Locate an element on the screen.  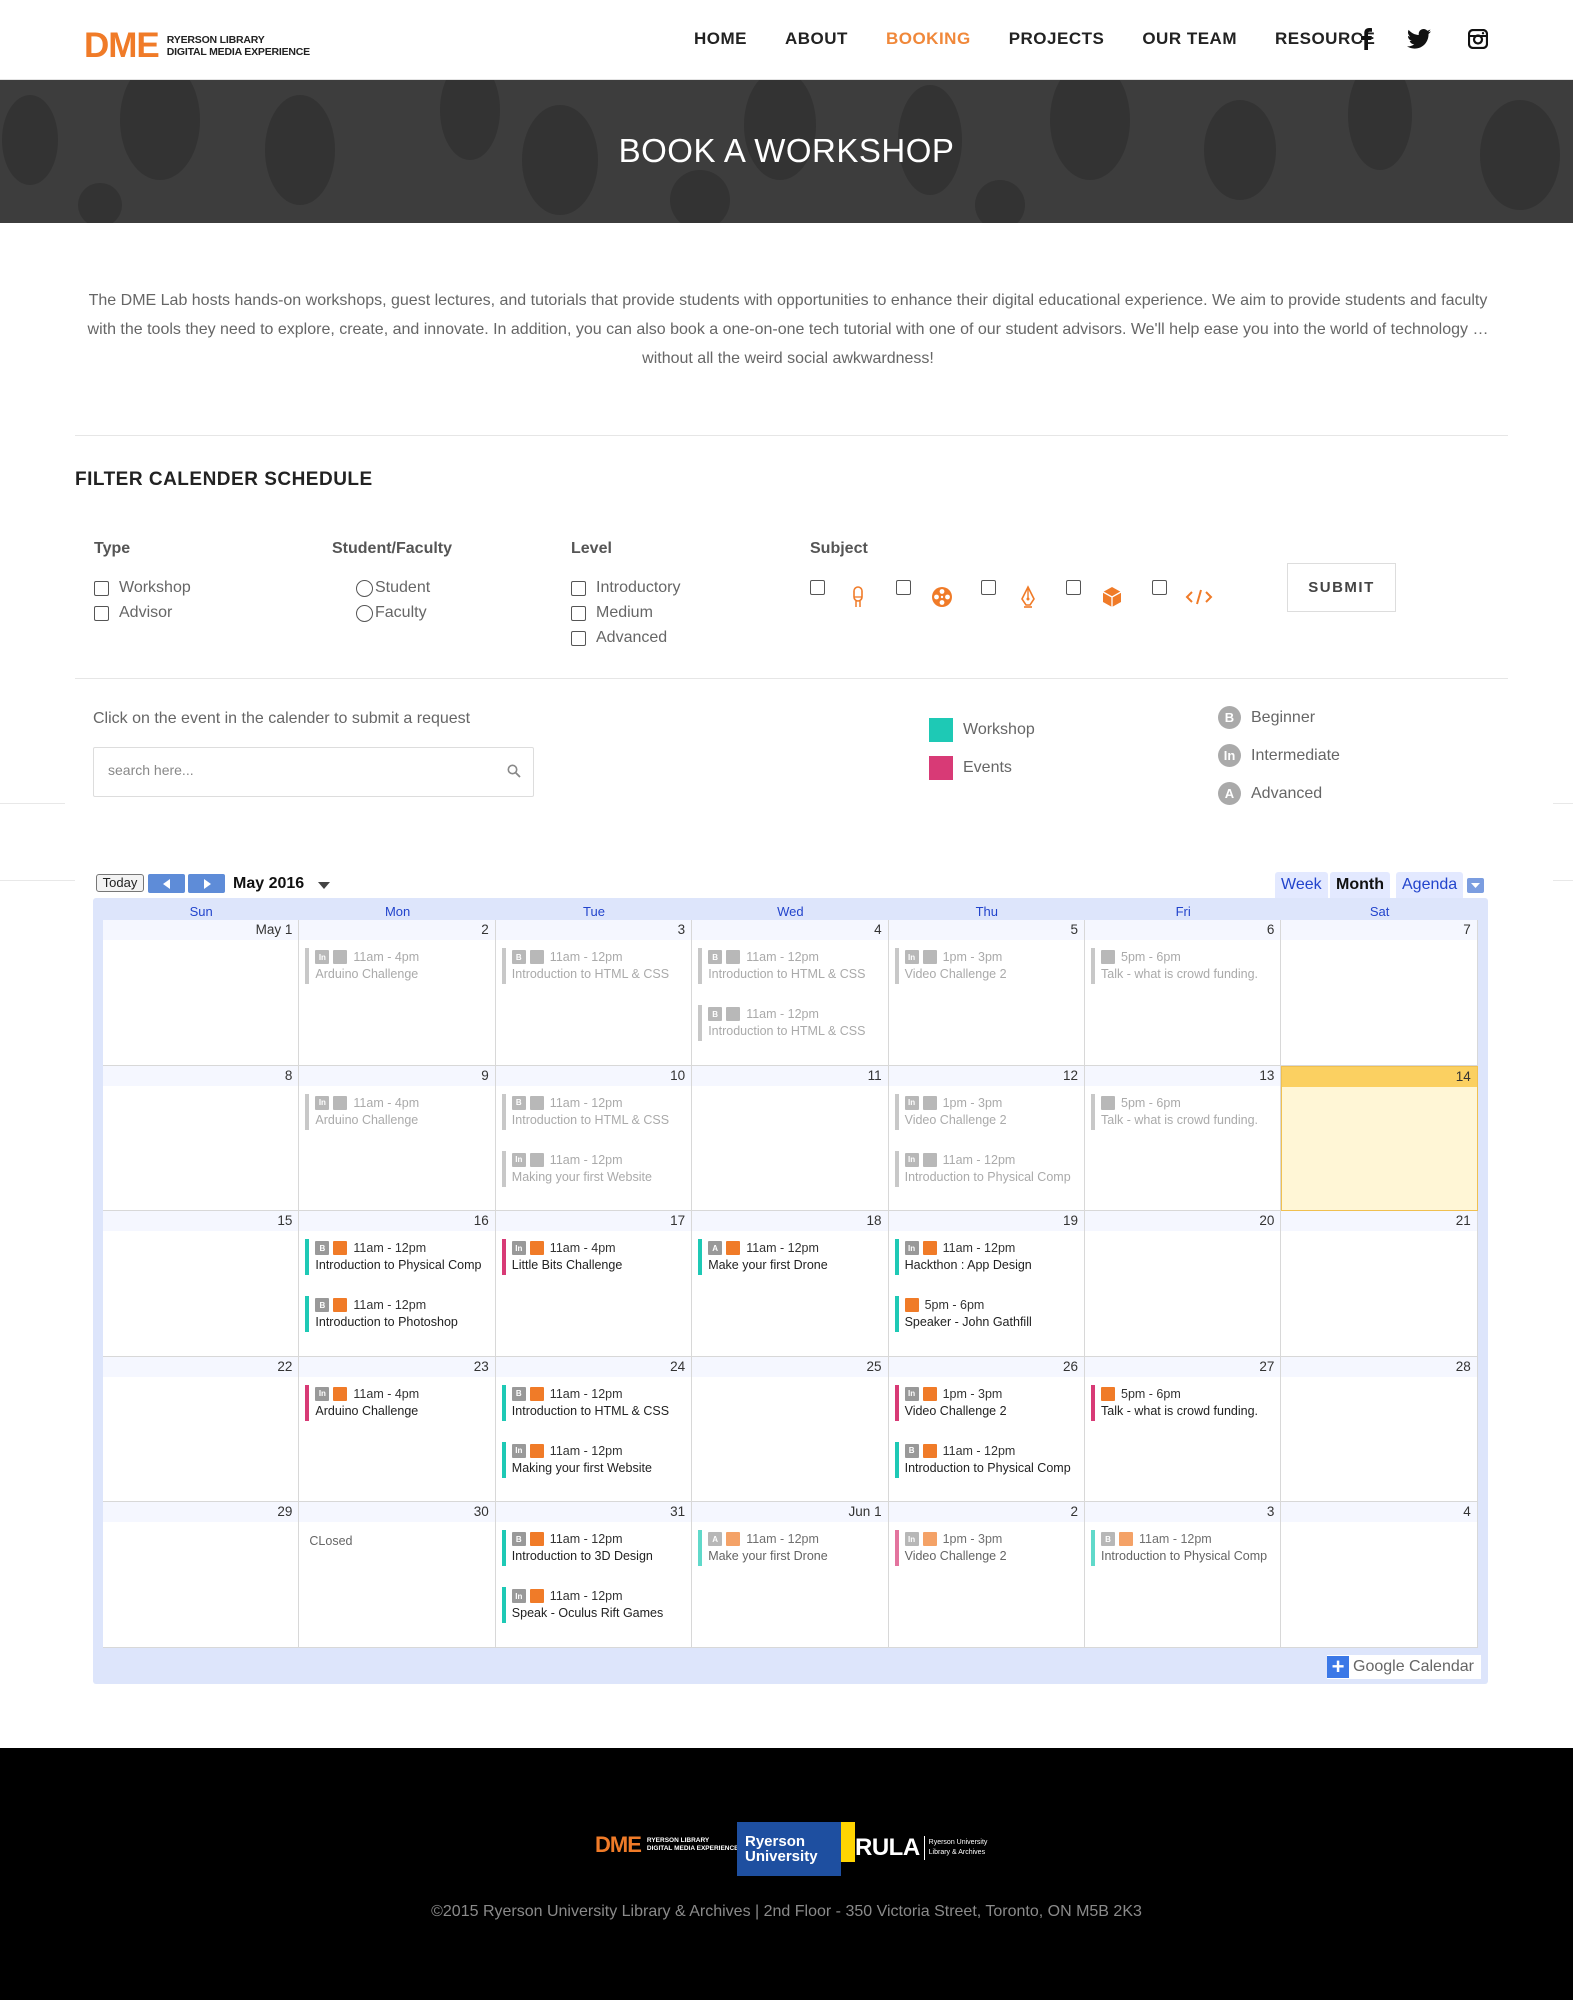
audience-faculty-option: Faculty is located at coordinates (391, 613).